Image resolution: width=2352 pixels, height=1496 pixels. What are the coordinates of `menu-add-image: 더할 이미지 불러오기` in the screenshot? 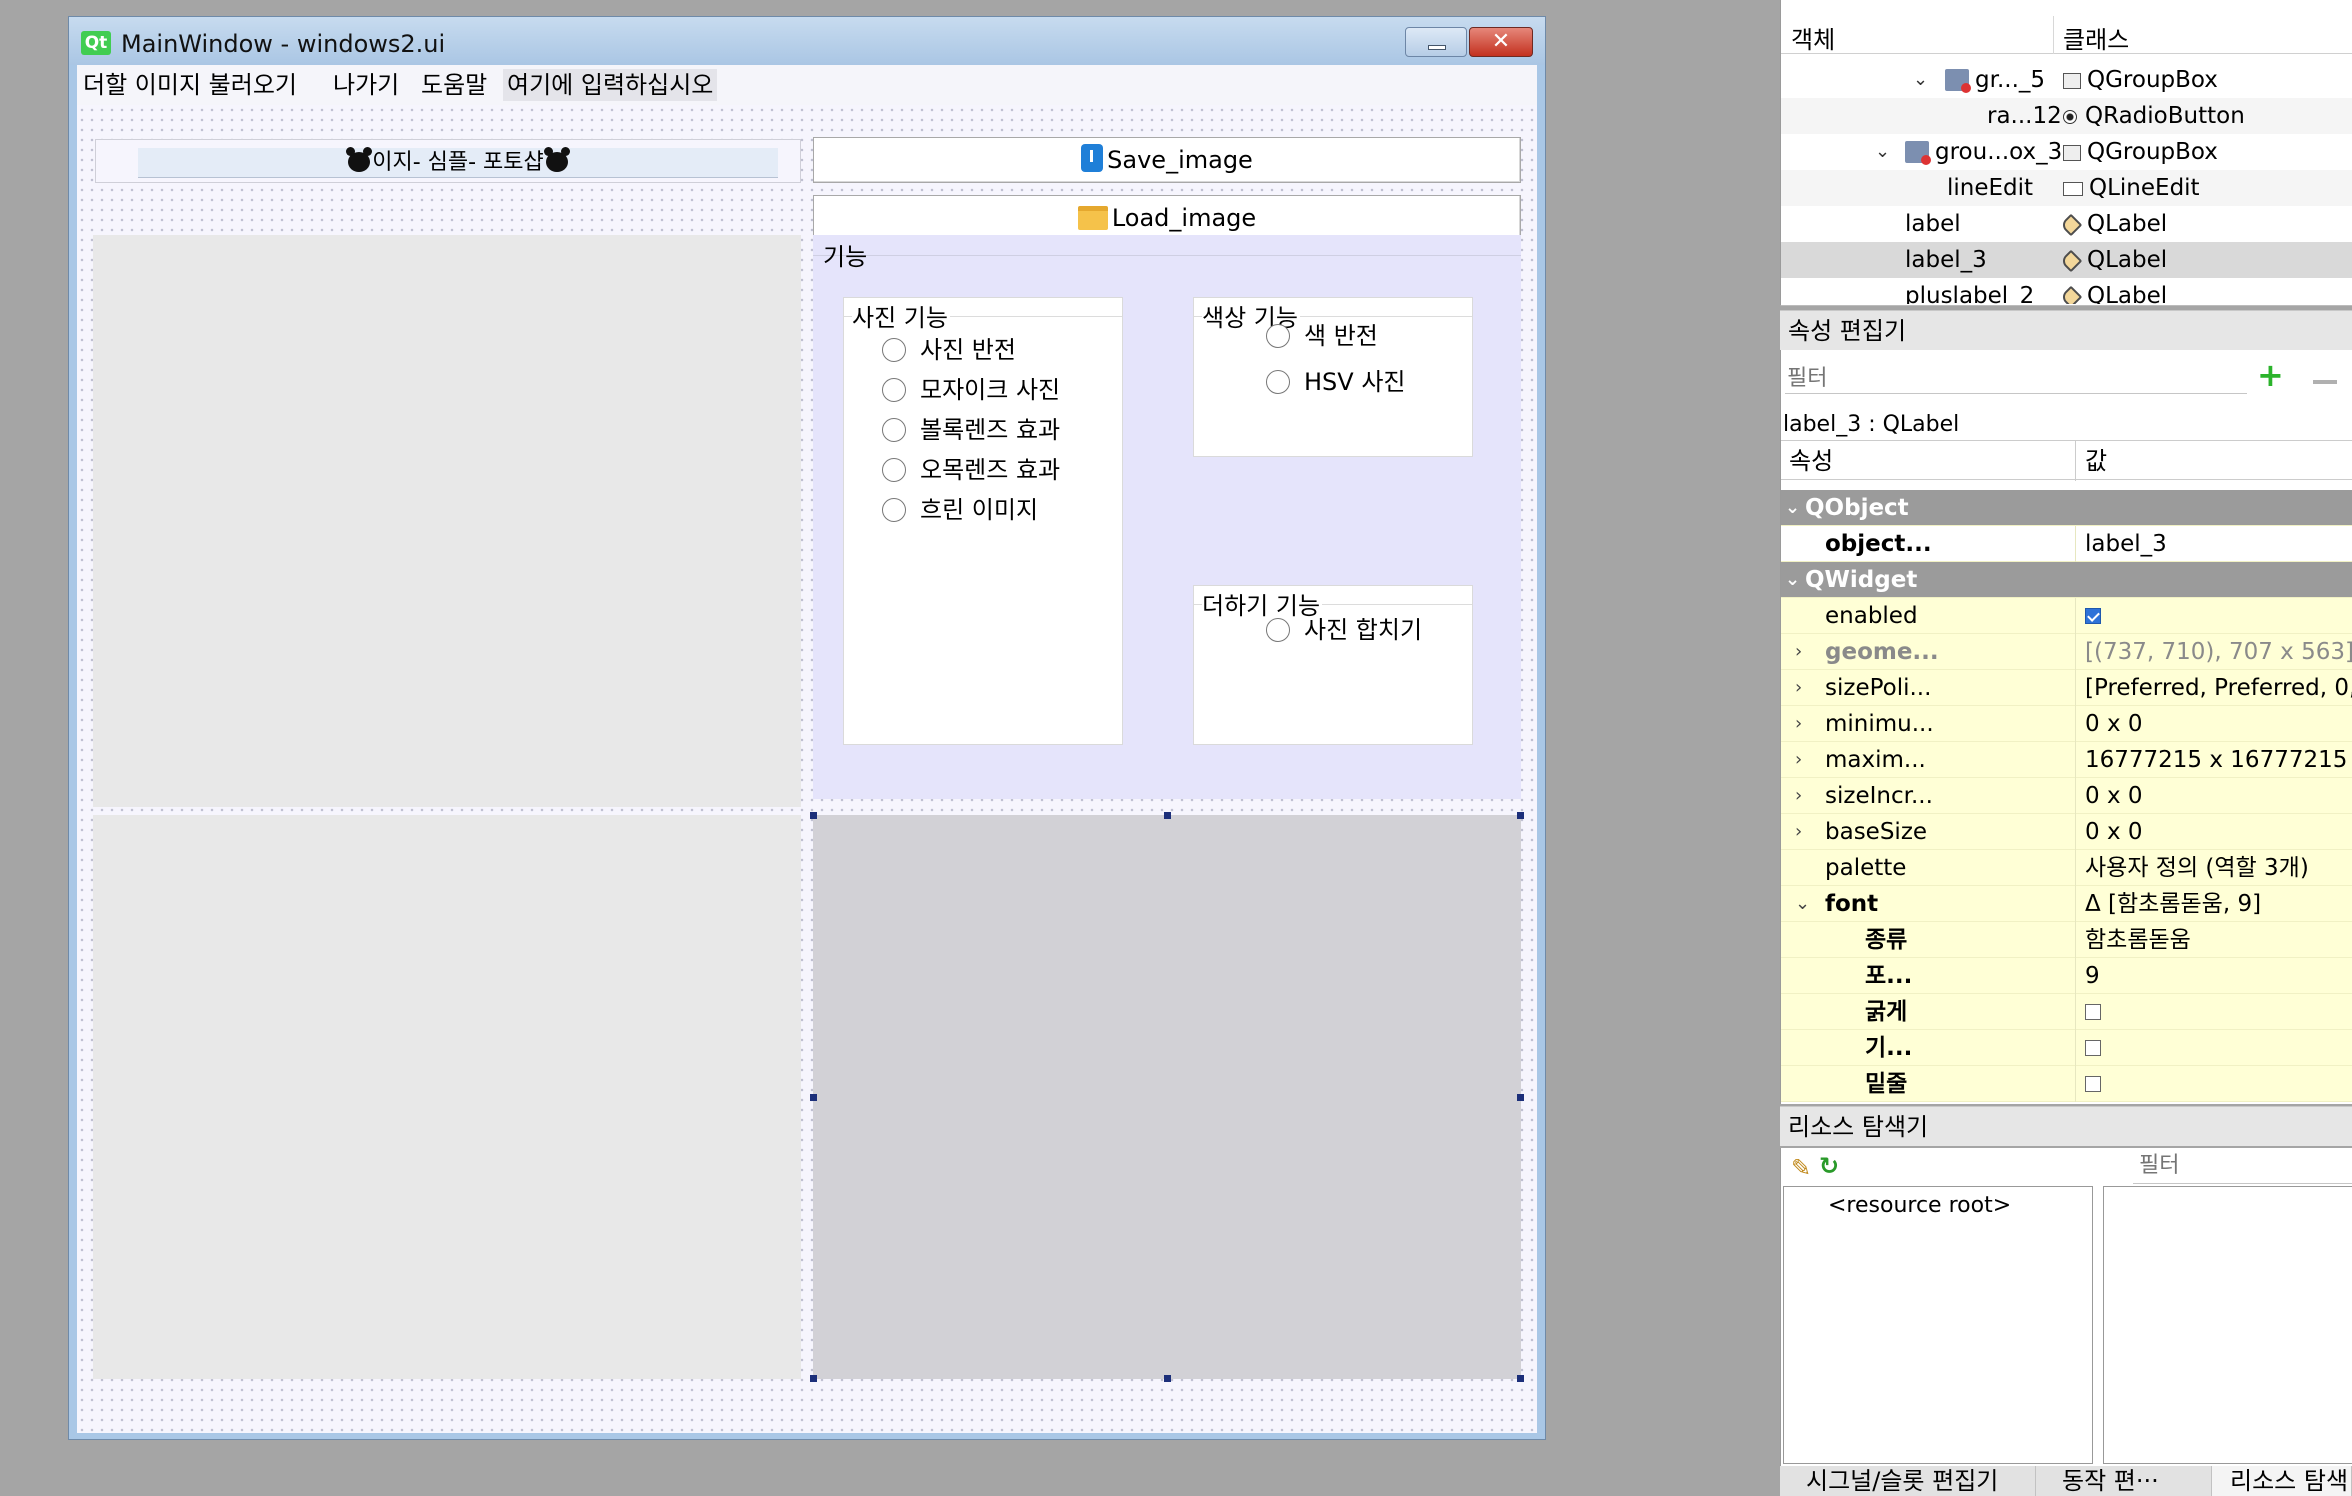 It's located at (190, 85).